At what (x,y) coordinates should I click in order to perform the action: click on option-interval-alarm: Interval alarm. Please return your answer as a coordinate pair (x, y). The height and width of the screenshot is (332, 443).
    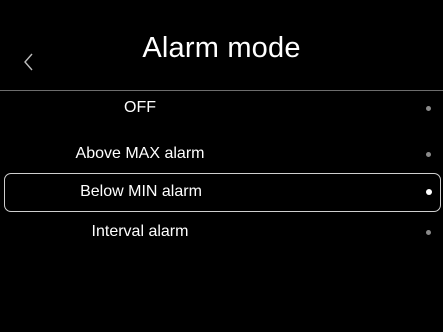
    Looking at the image, I should click on (221, 232).